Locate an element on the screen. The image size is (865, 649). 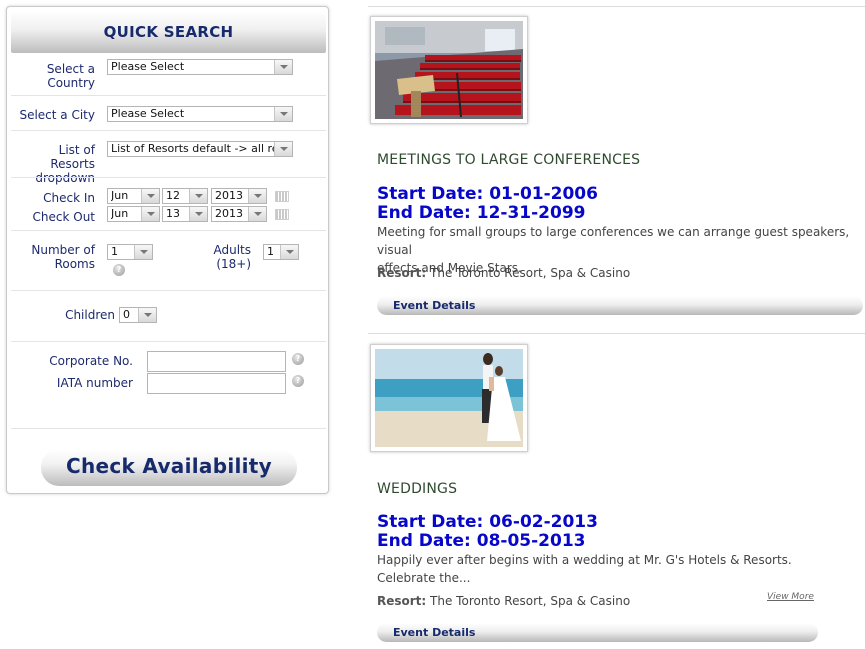
country-label: Select a Country is located at coordinates (53, 76).